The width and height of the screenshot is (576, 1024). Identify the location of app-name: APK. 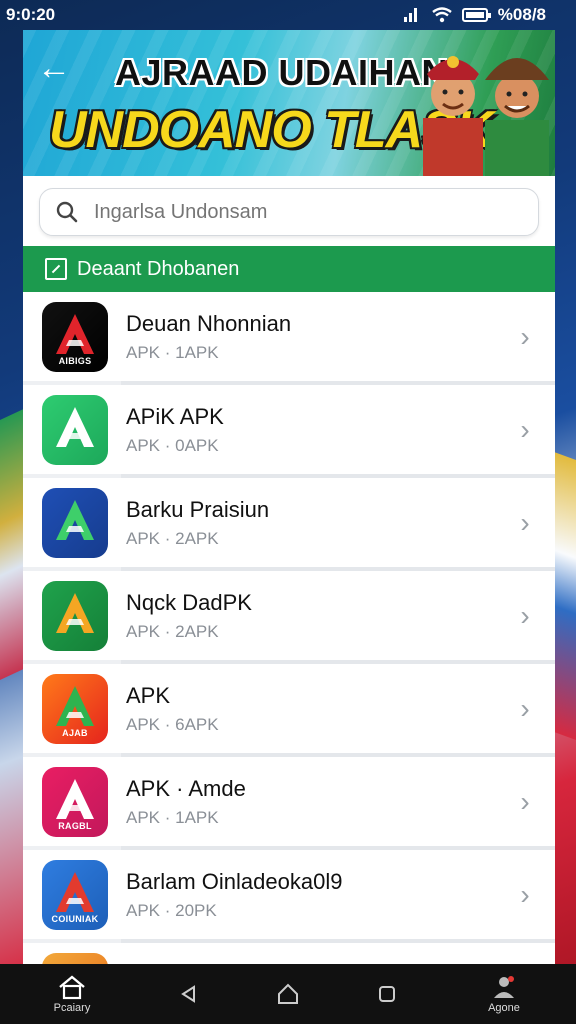
(148, 695).